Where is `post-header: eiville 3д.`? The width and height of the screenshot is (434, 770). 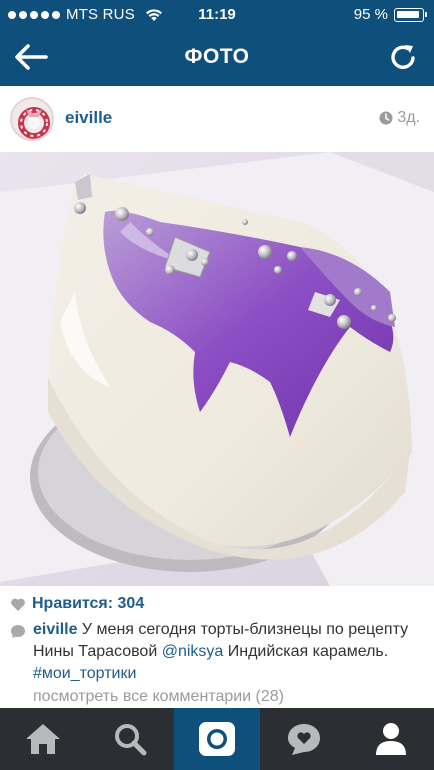
post-header: eiville 3д. is located at coordinates (217, 119).